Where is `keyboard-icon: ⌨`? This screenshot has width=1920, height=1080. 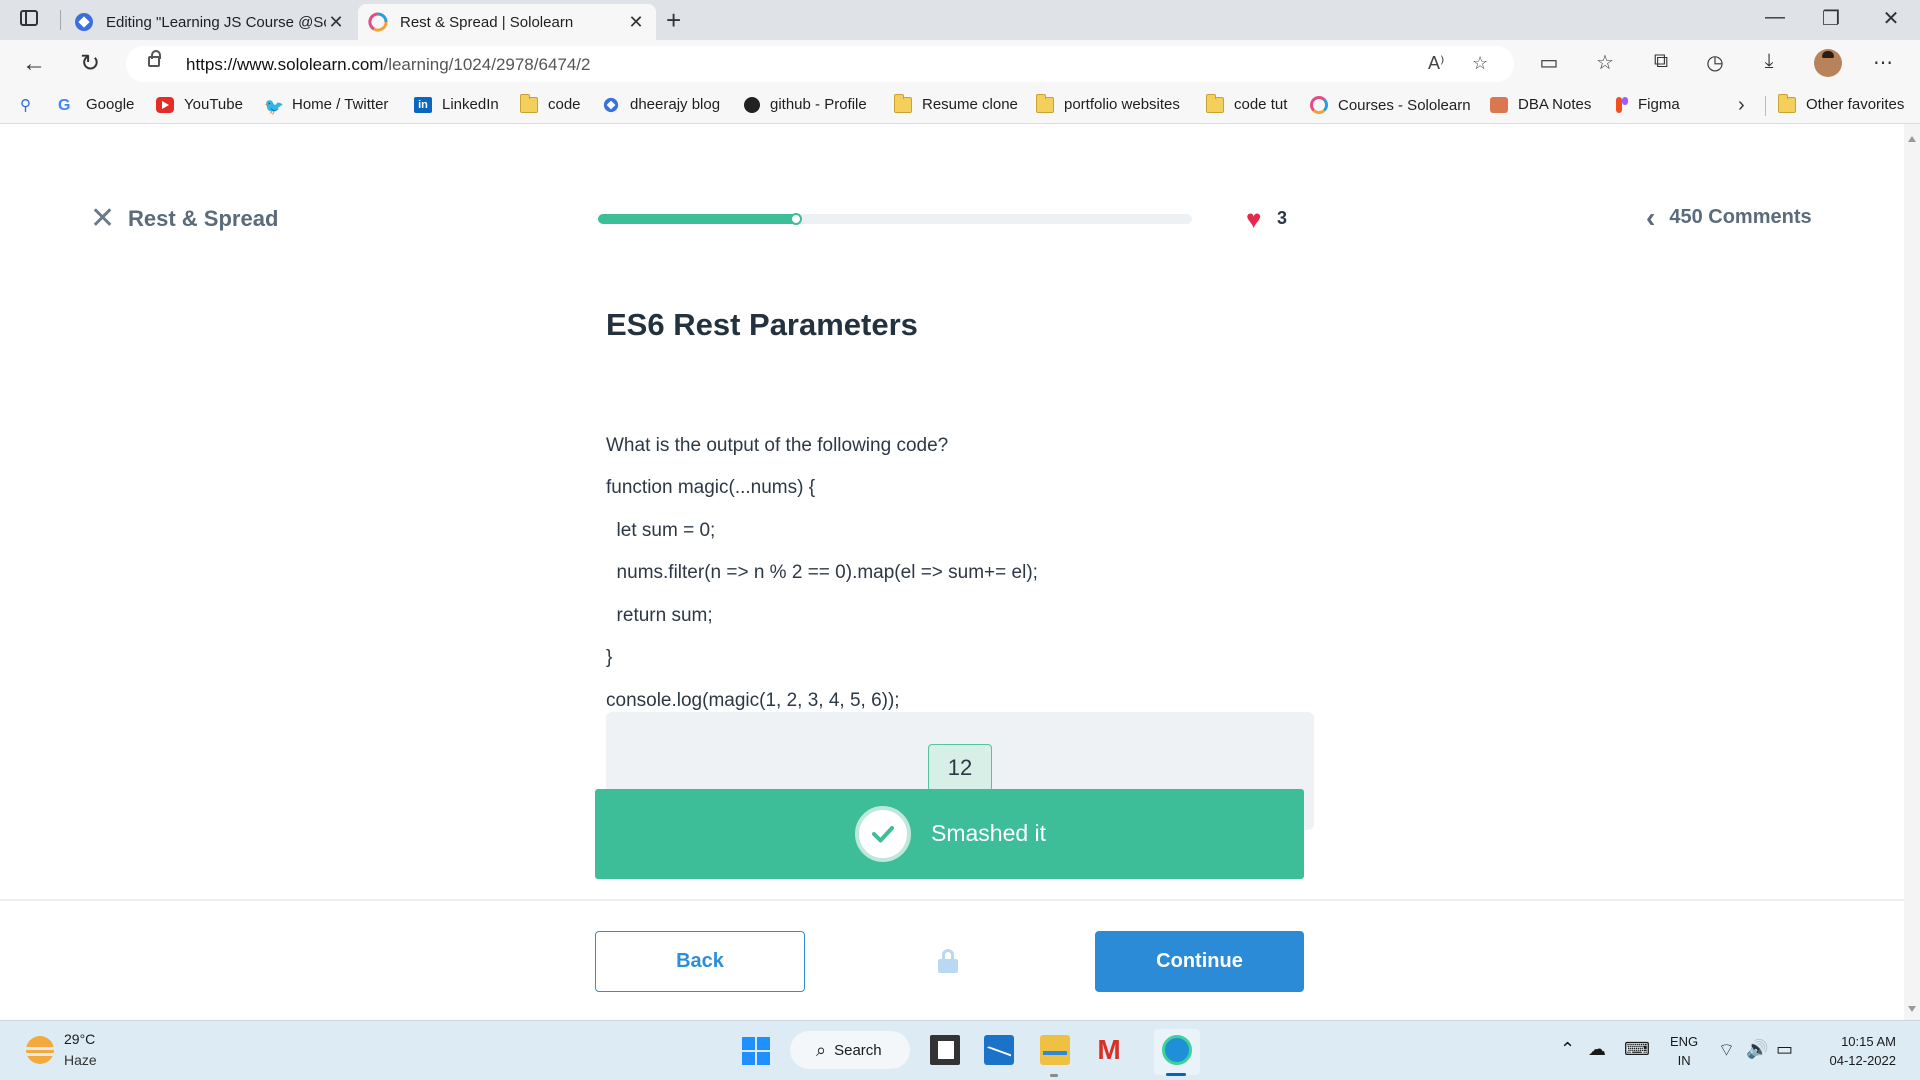
keyboard-icon: ⌨ is located at coordinates (1637, 1049).